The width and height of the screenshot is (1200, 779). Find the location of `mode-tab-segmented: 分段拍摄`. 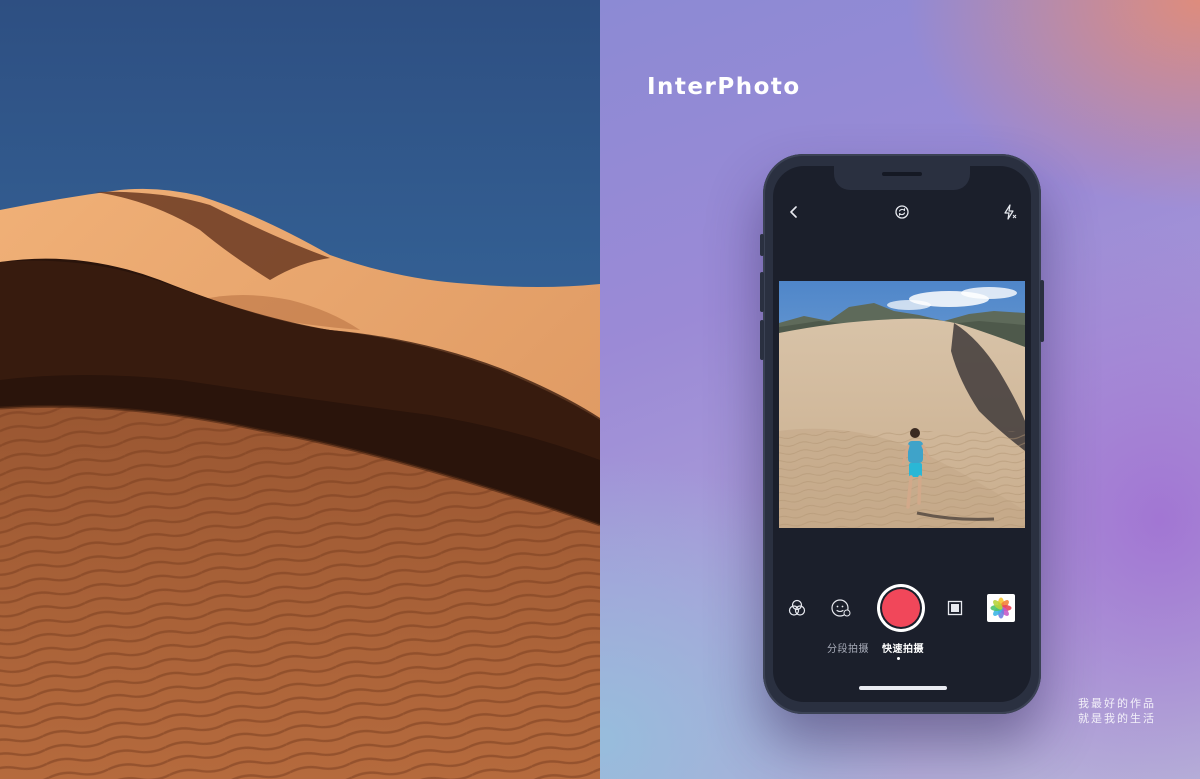

mode-tab-segmented: 分段拍摄 is located at coordinates (848, 647).